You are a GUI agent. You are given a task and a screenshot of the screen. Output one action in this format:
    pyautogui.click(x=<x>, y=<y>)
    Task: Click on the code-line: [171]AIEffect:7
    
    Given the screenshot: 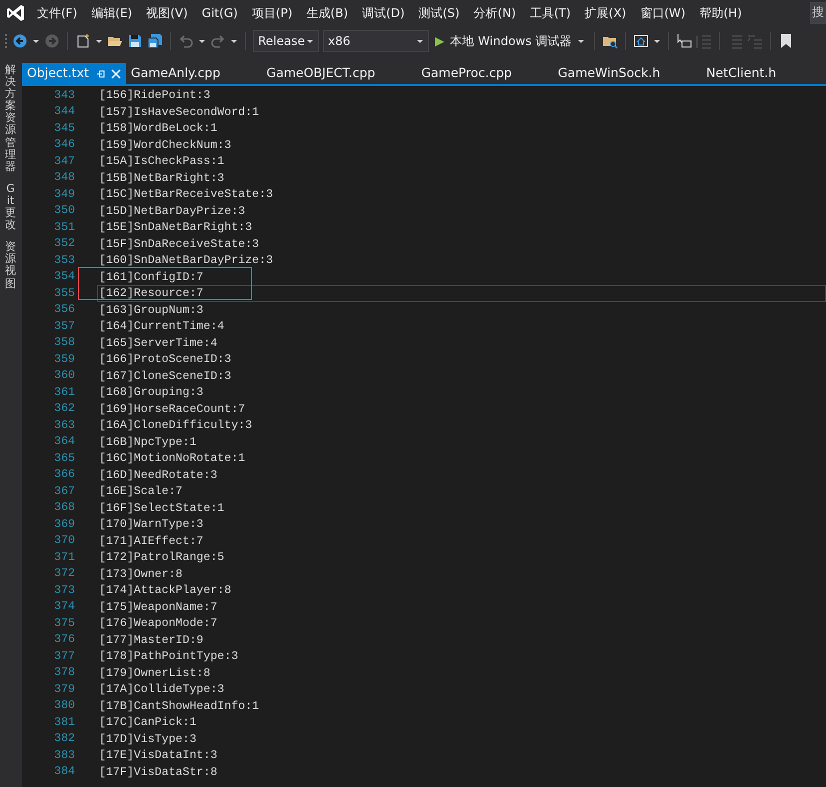 What is the action you would take?
    pyautogui.click(x=151, y=541)
    